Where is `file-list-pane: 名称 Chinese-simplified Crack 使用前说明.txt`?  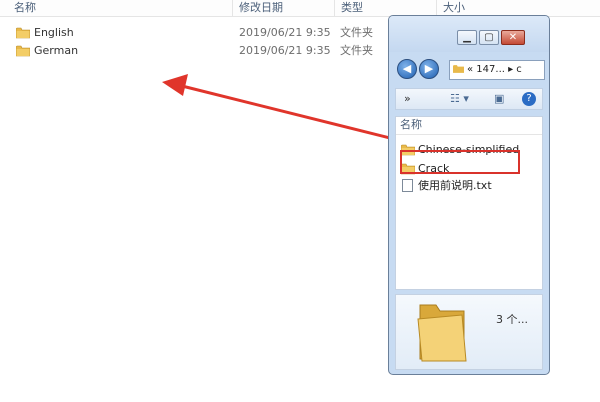
file-list-pane: 名称 Chinese-simplified Crack 使用前说明.txt is located at coordinates (469, 203).